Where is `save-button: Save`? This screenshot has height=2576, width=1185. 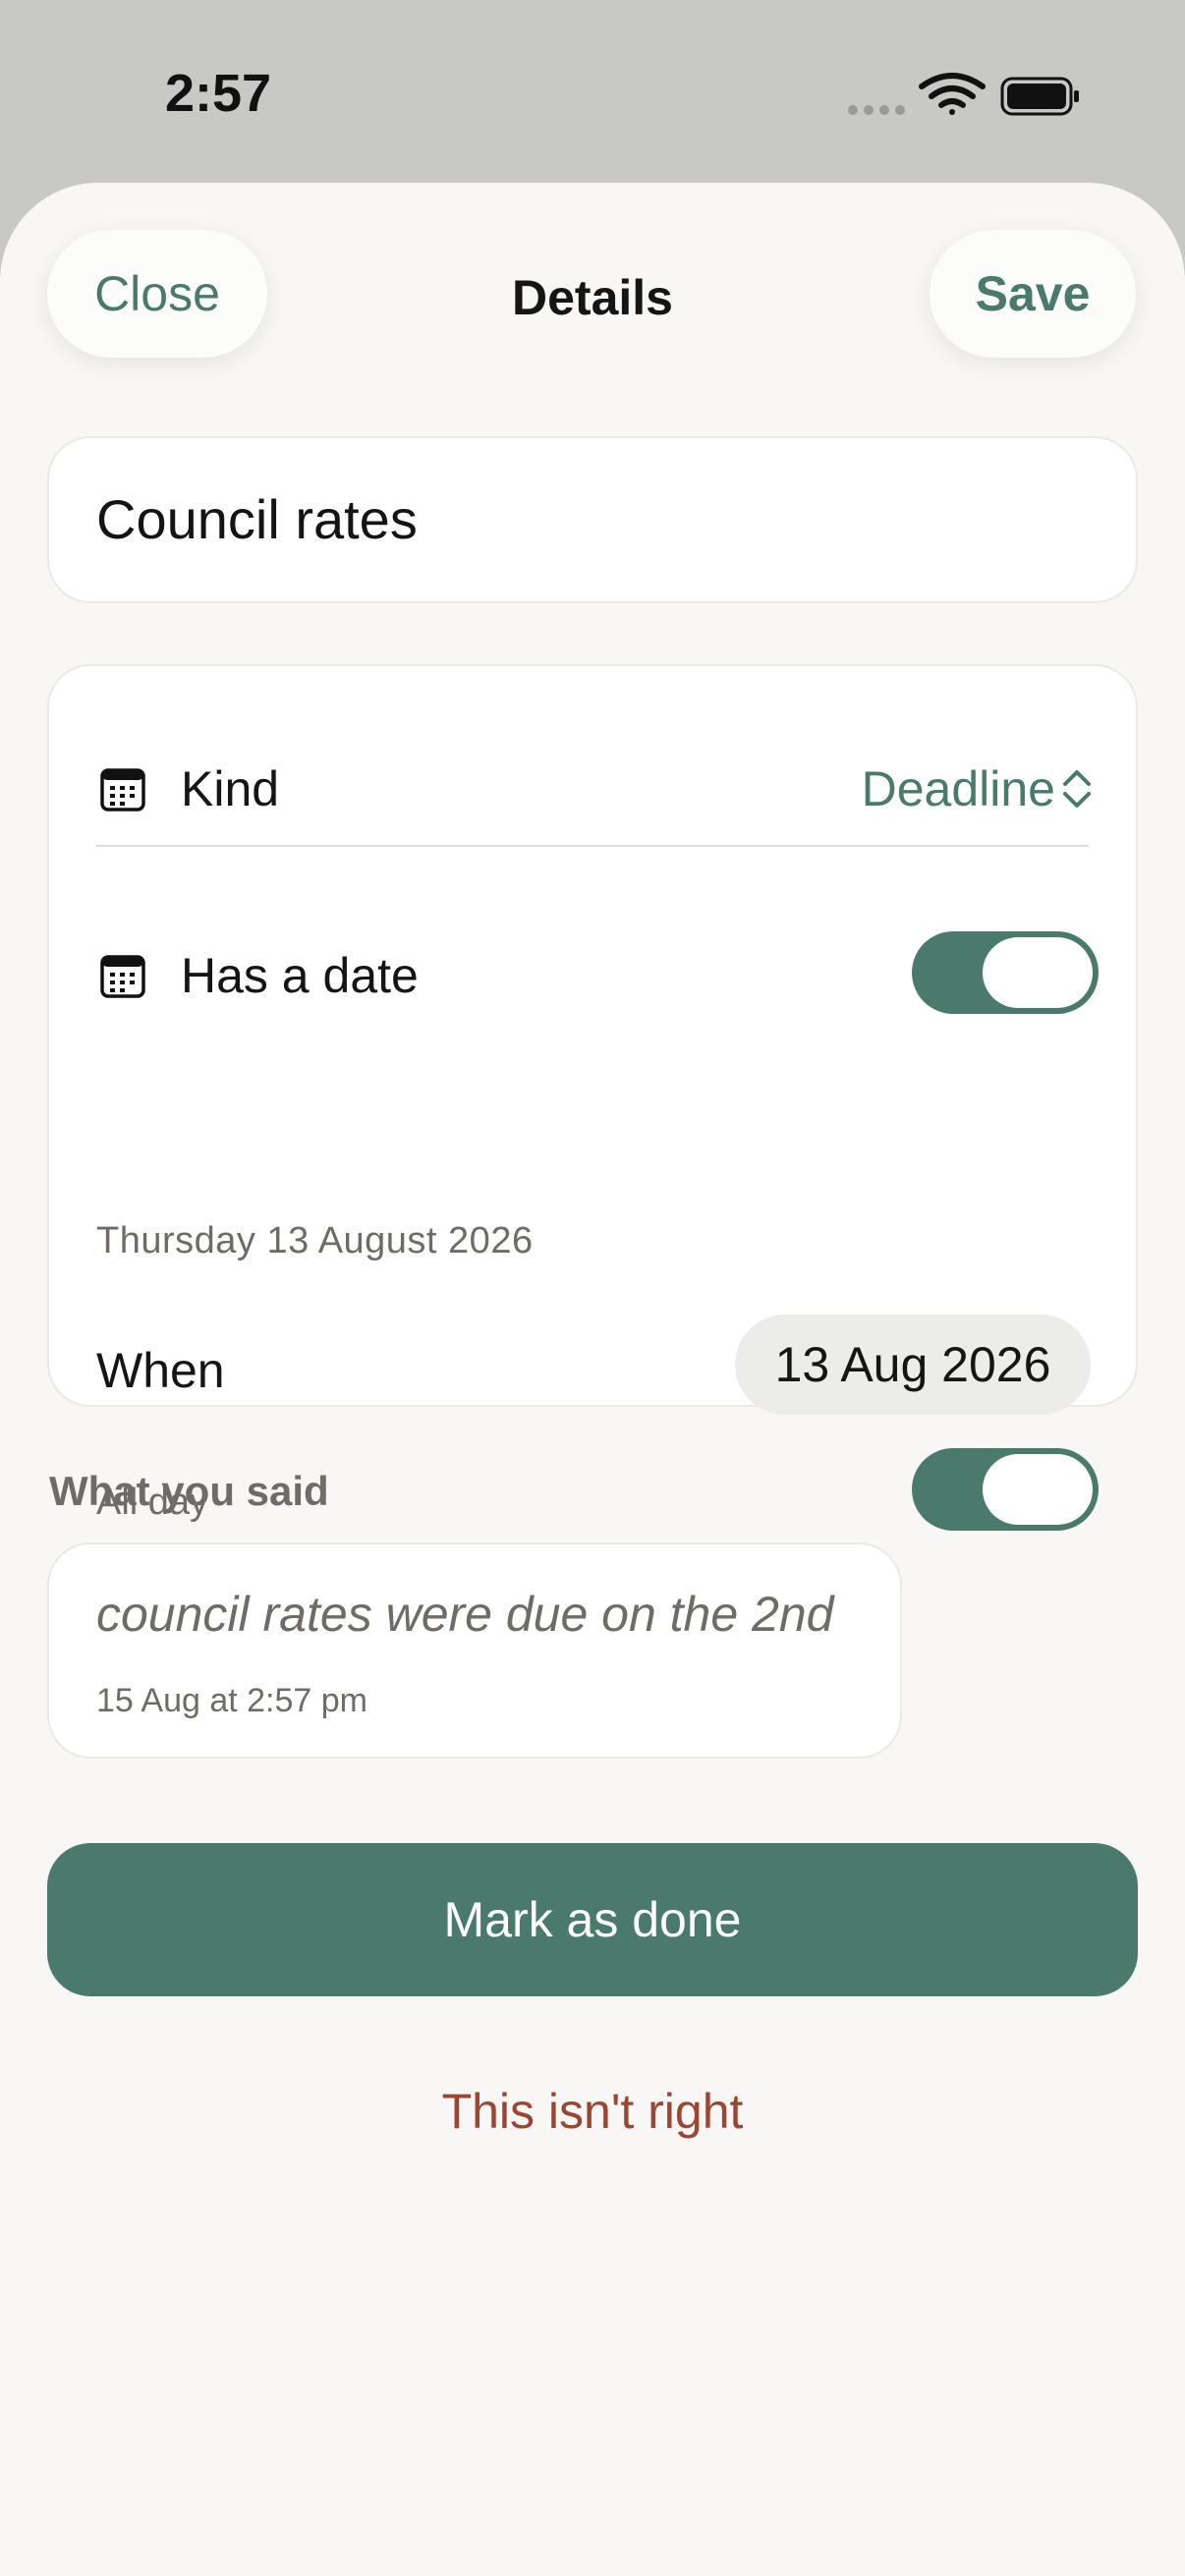
save-button: Save is located at coordinates (1033, 294).